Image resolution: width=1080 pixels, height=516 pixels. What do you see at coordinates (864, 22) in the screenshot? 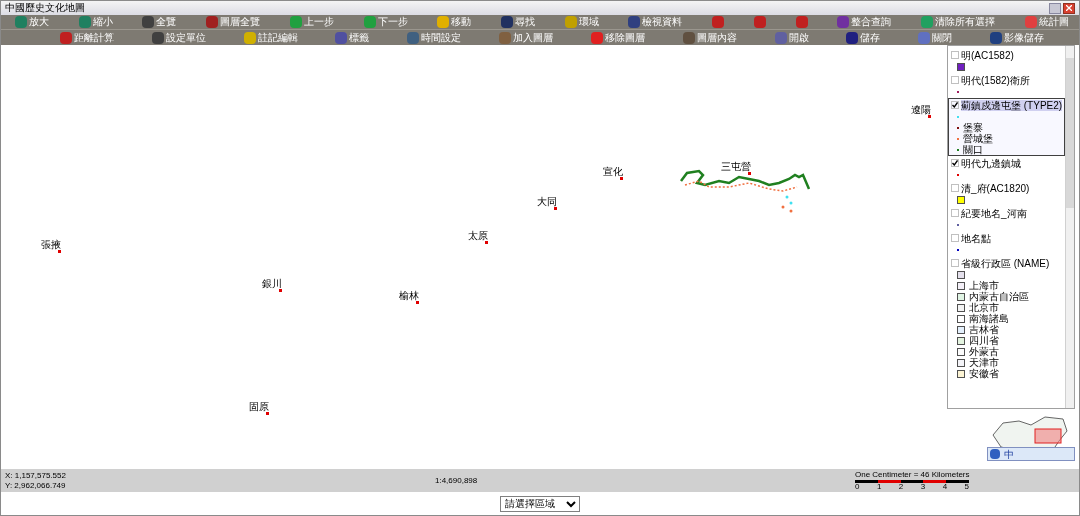
I see `toolbar-button: 整合查詢` at bounding box center [864, 22].